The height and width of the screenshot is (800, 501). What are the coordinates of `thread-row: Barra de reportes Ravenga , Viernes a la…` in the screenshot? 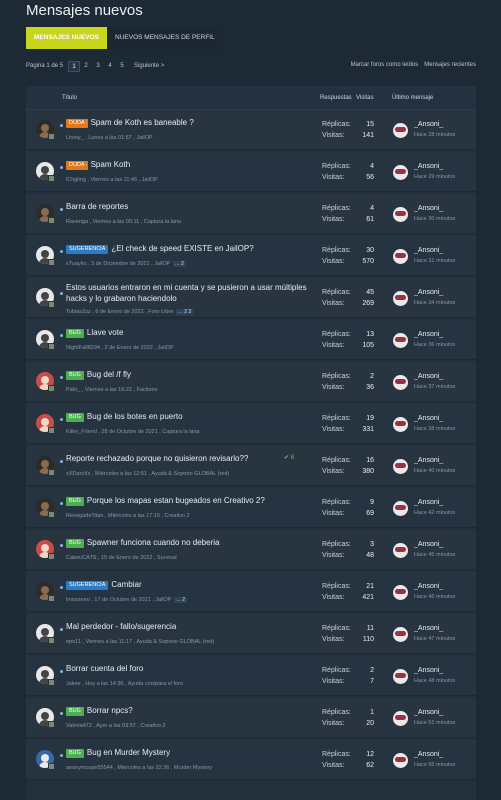 It's located at (251, 214).